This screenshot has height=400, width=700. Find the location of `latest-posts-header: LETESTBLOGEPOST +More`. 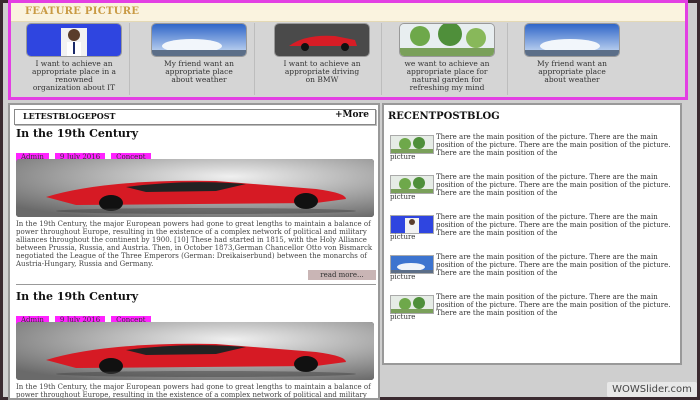

latest-posts-header: LETESTBLOGEPOST +More is located at coordinates (195, 117).